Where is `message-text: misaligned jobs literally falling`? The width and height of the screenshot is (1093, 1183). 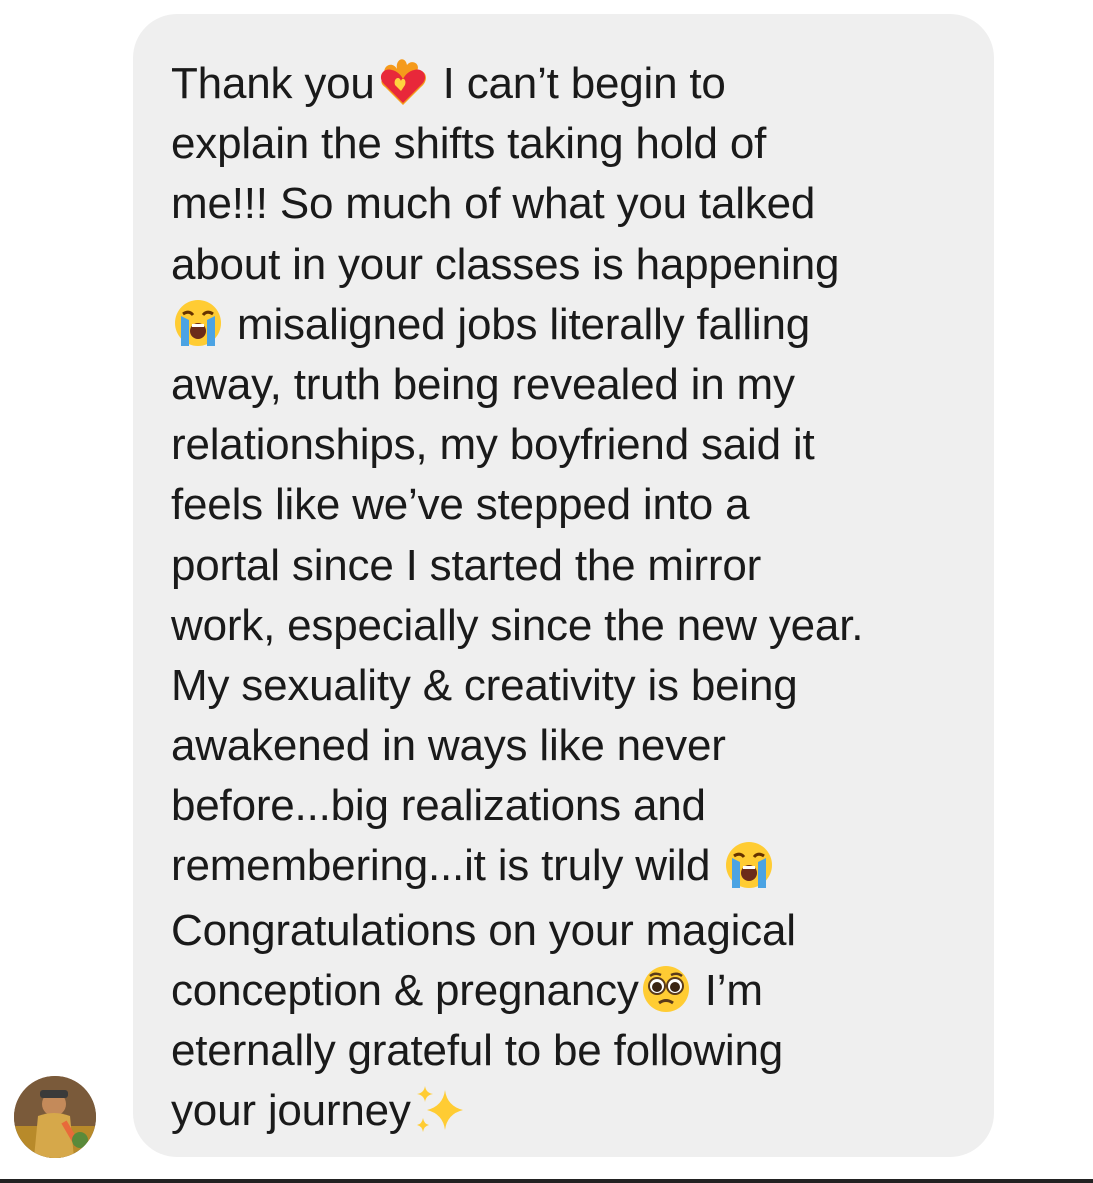
message-text: misaligned jobs literally falling is located at coordinates (518, 324).